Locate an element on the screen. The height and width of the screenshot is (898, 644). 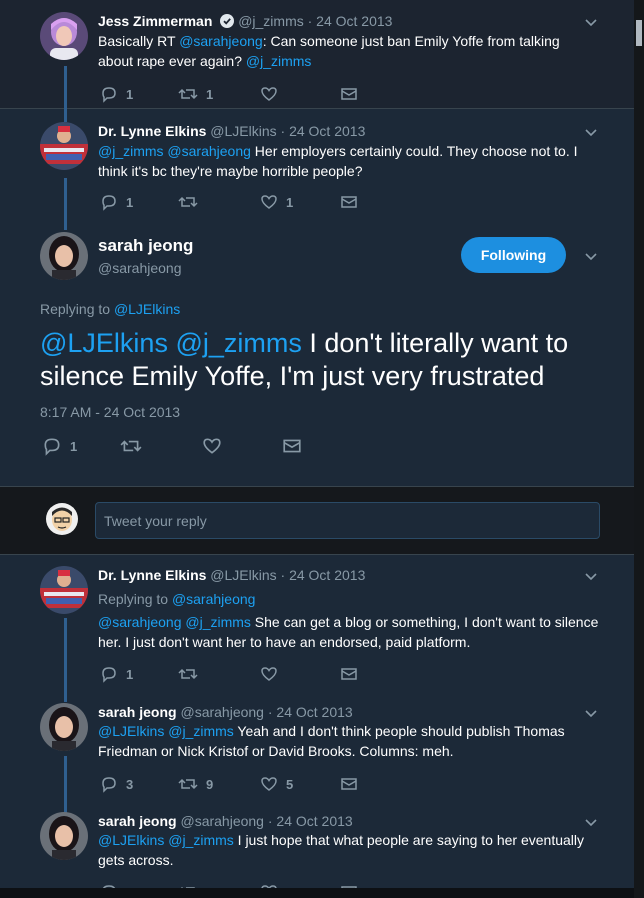
display-name-wrapper: sarah jeong is located at coordinates (145, 246).